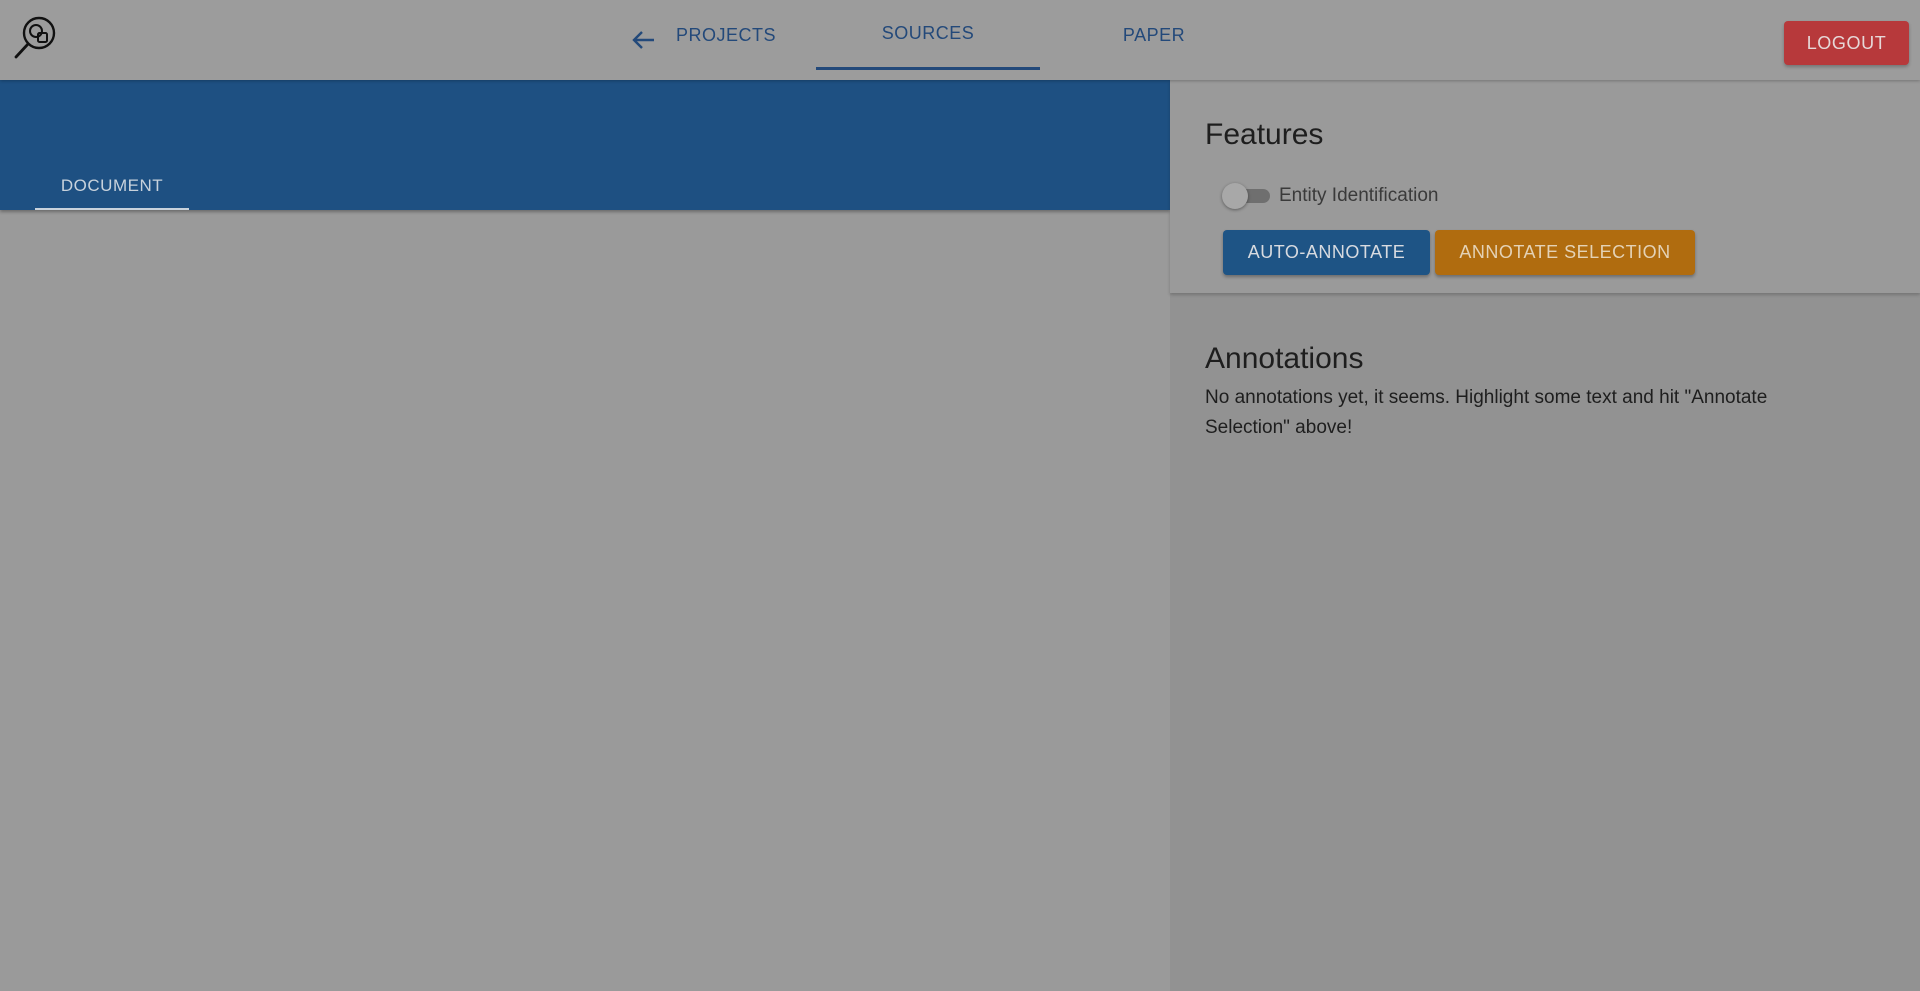 This screenshot has height=991, width=1920. I want to click on arrow-left-icon, so click(644, 40).